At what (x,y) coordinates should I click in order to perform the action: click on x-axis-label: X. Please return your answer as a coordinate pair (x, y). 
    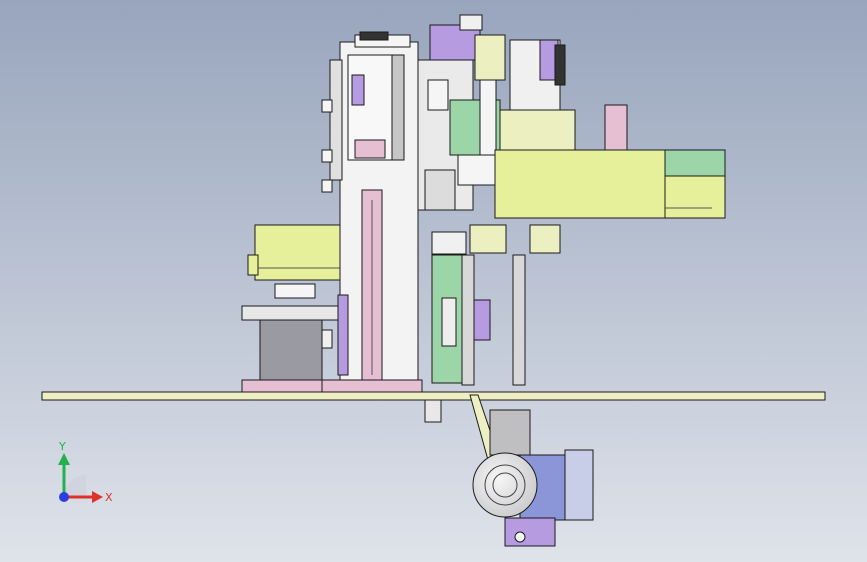
    Looking at the image, I should click on (109, 497).